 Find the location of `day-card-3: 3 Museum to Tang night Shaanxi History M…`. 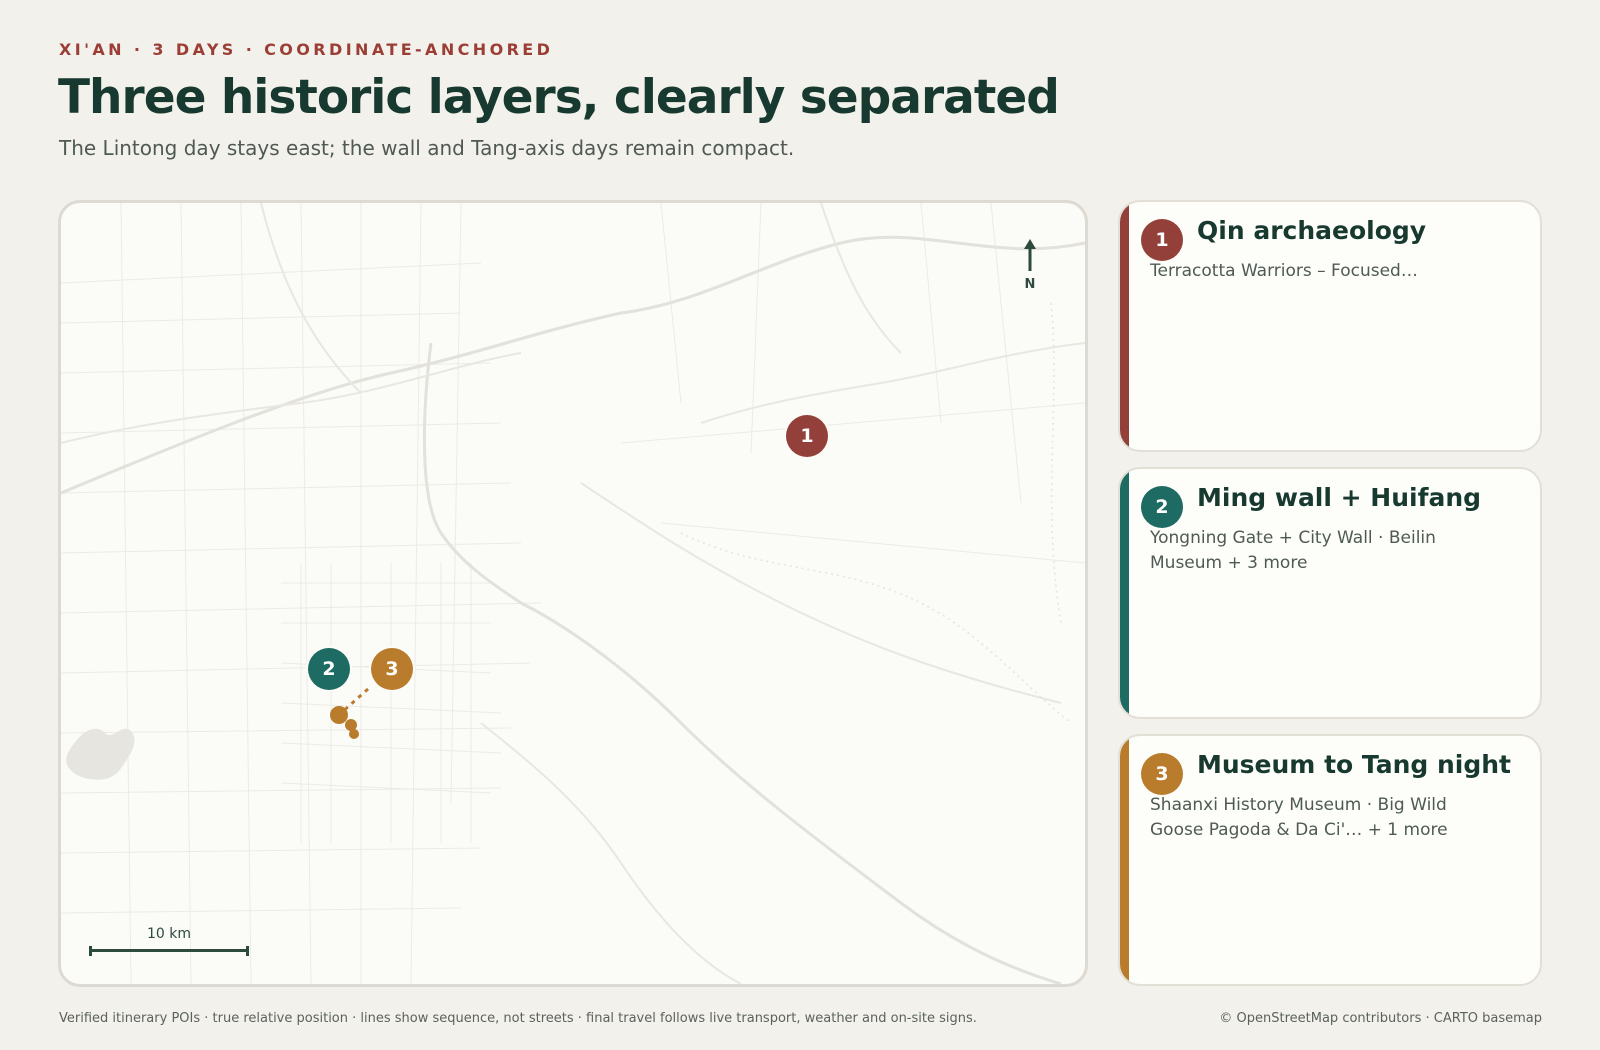

day-card-3: 3 Museum to Tang night Shaanxi History M… is located at coordinates (1330, 860).